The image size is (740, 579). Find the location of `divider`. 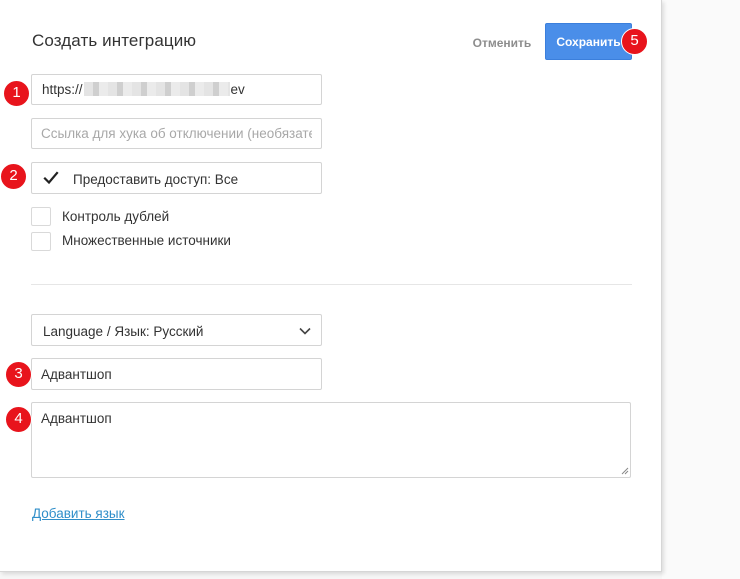

divider is located at coordinates (331, 284).